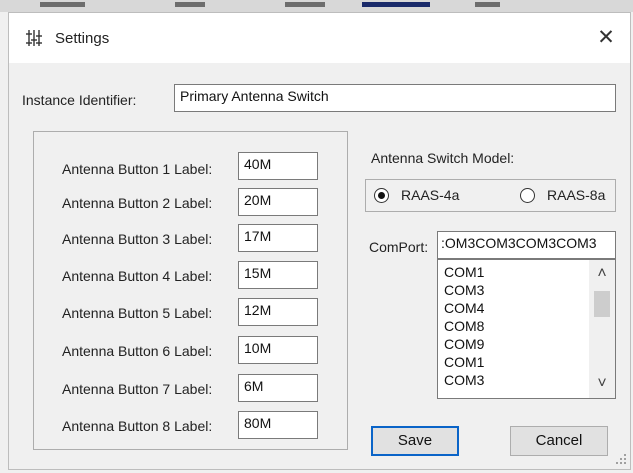 The width and height of the screenshot is (633, 473). Describe the element at coordinates (137, 203) in the screenshot. I see `antenna-button-2-label: Antenna Button 2 Label:` at that location.